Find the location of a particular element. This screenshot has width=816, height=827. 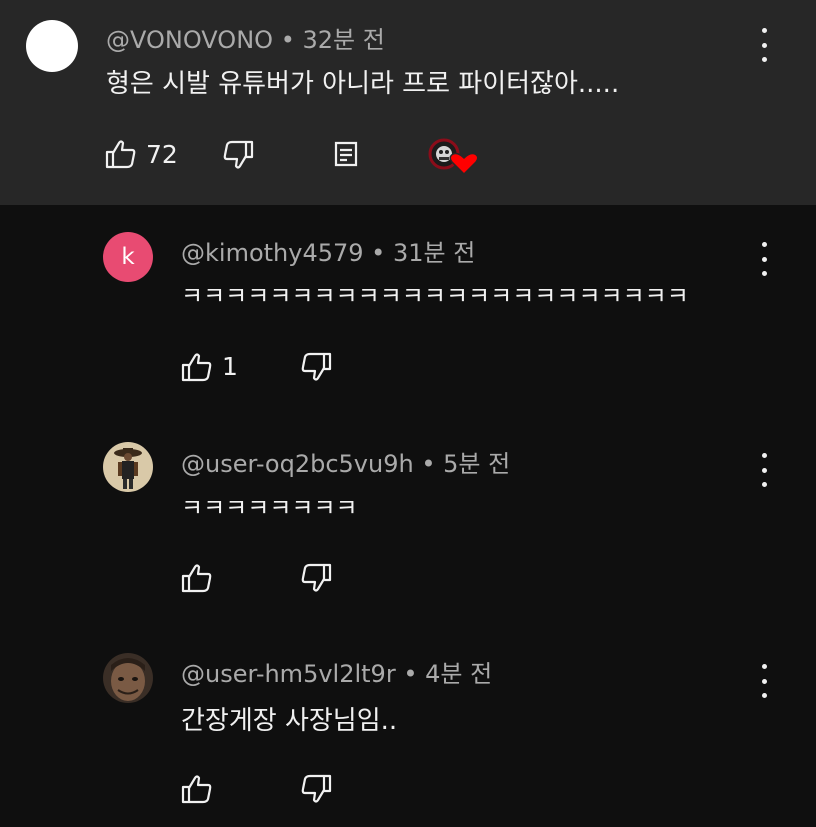

avatar: k is located at coordinates (128, 257).